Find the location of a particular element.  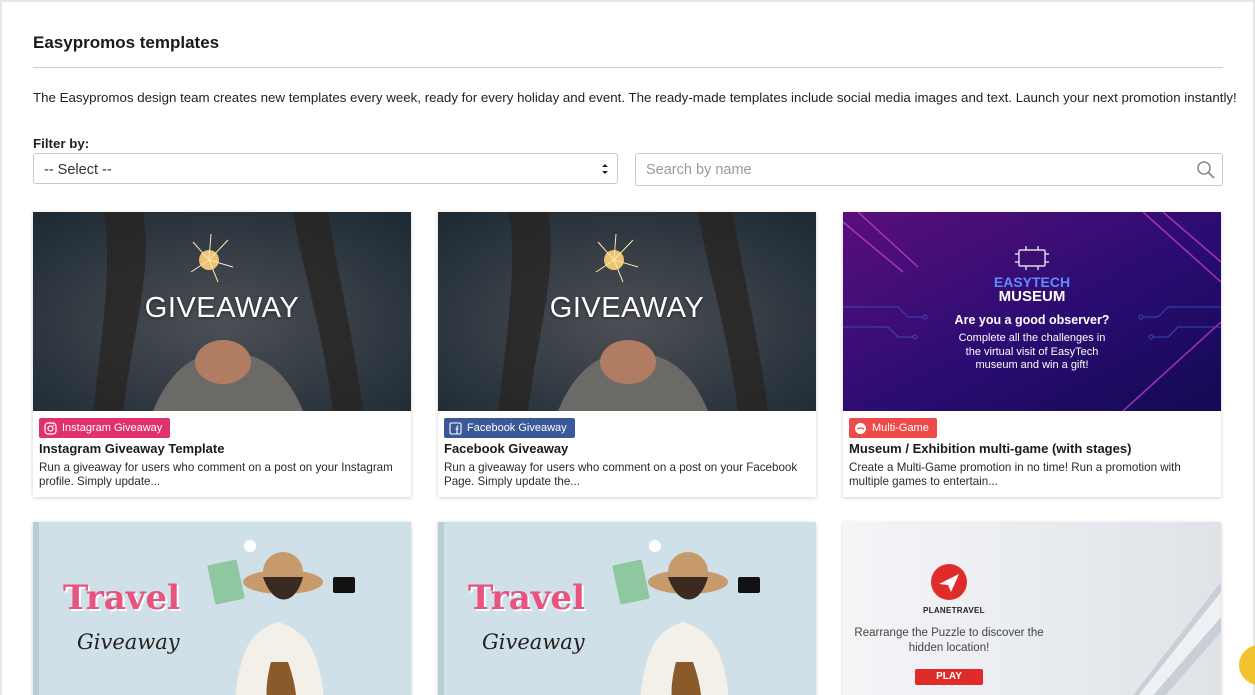

template-title: Facebook Giveaway is located at coordinates (506, 448).